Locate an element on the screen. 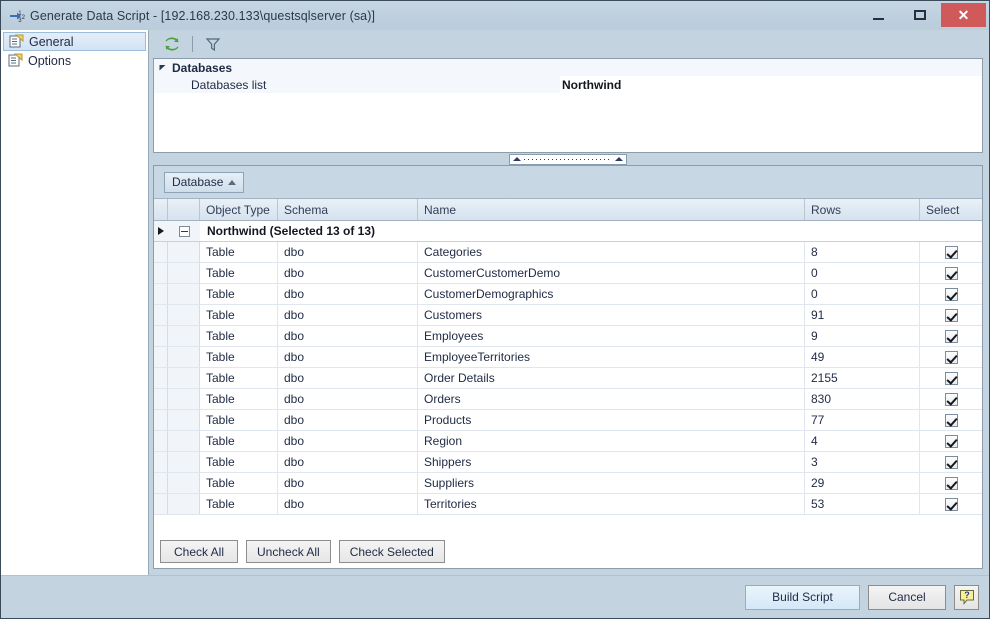 The height and width of the screenshot is (619, 990). table-row: Table dbo Products 77 is located at coordinates (568, 420).